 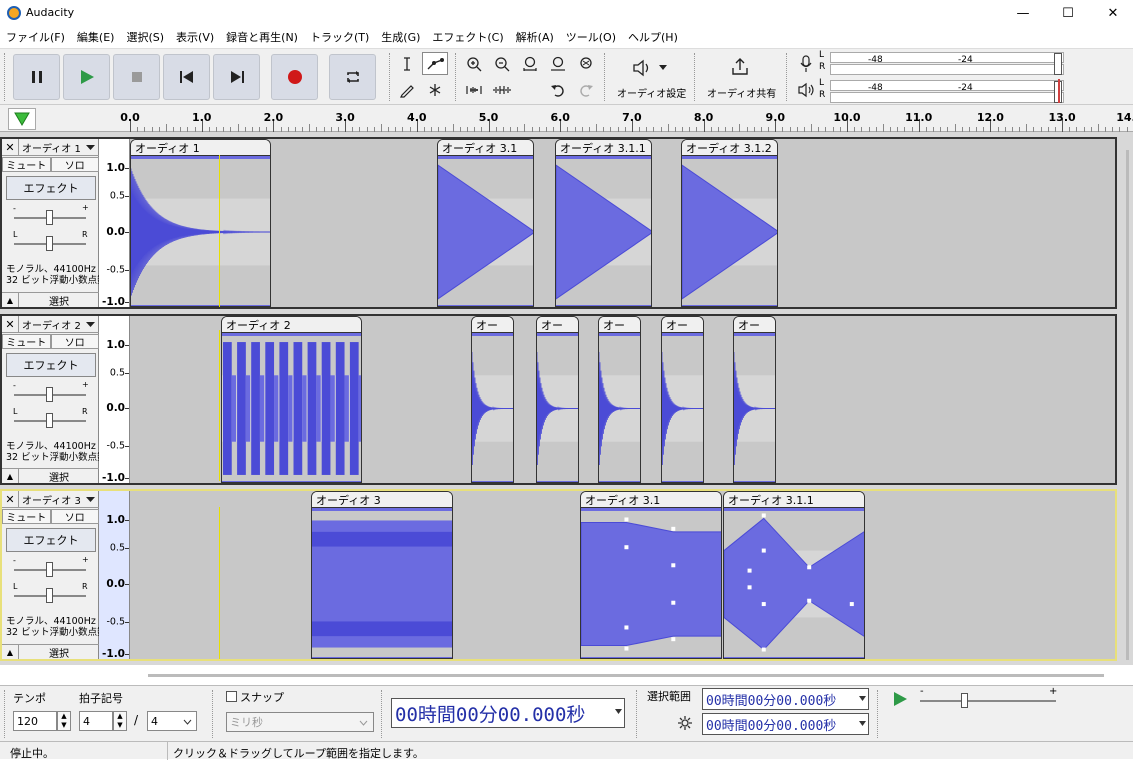 What do you see at coordinates (50, 499) in the screenshot?
I see `track-name-menu: オーディオ 3` at bounding box center [50, 499].